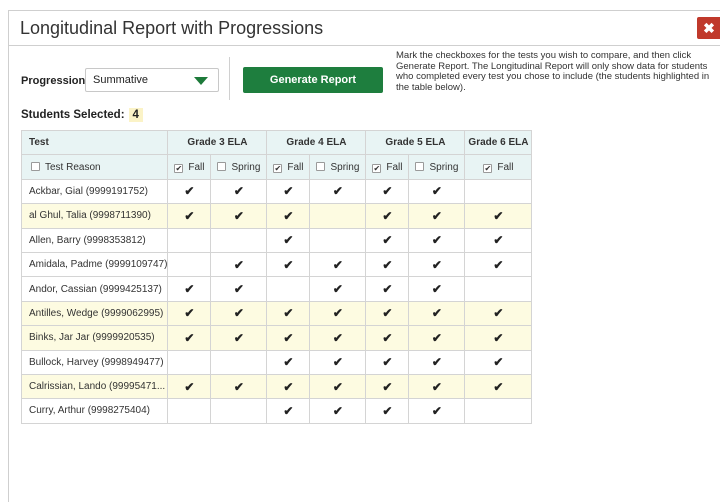  I want to click on student-name: Andor, Cassian (9999425137), so click(94, 289).